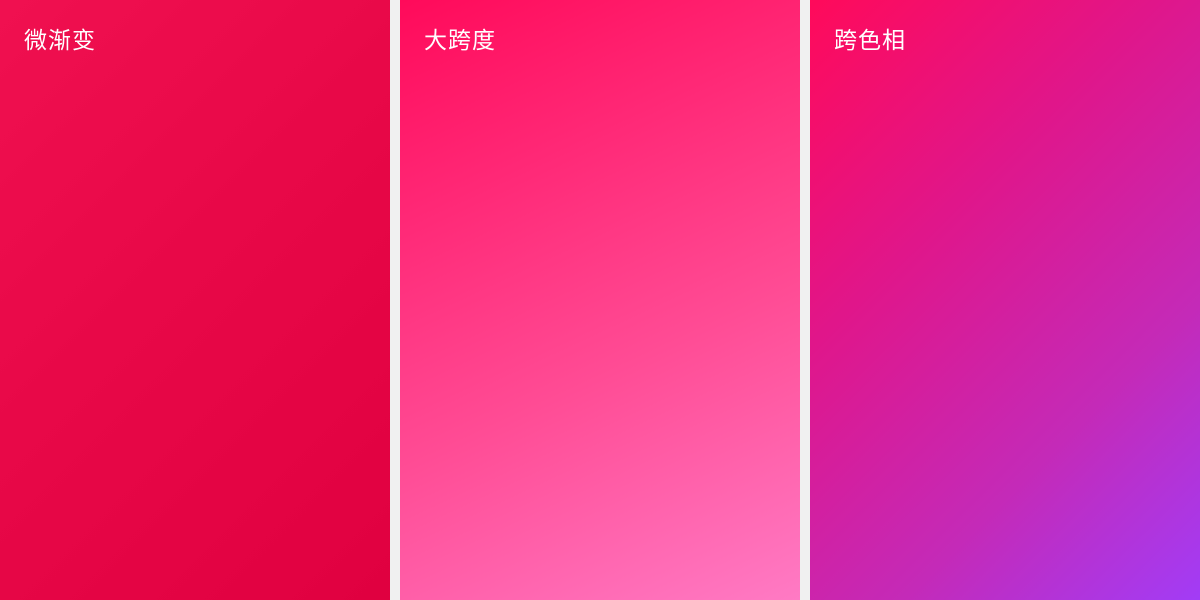 This screenshot has width=1200, height=600. I want to click on panel-label: 大跨度, so click(460, 41).